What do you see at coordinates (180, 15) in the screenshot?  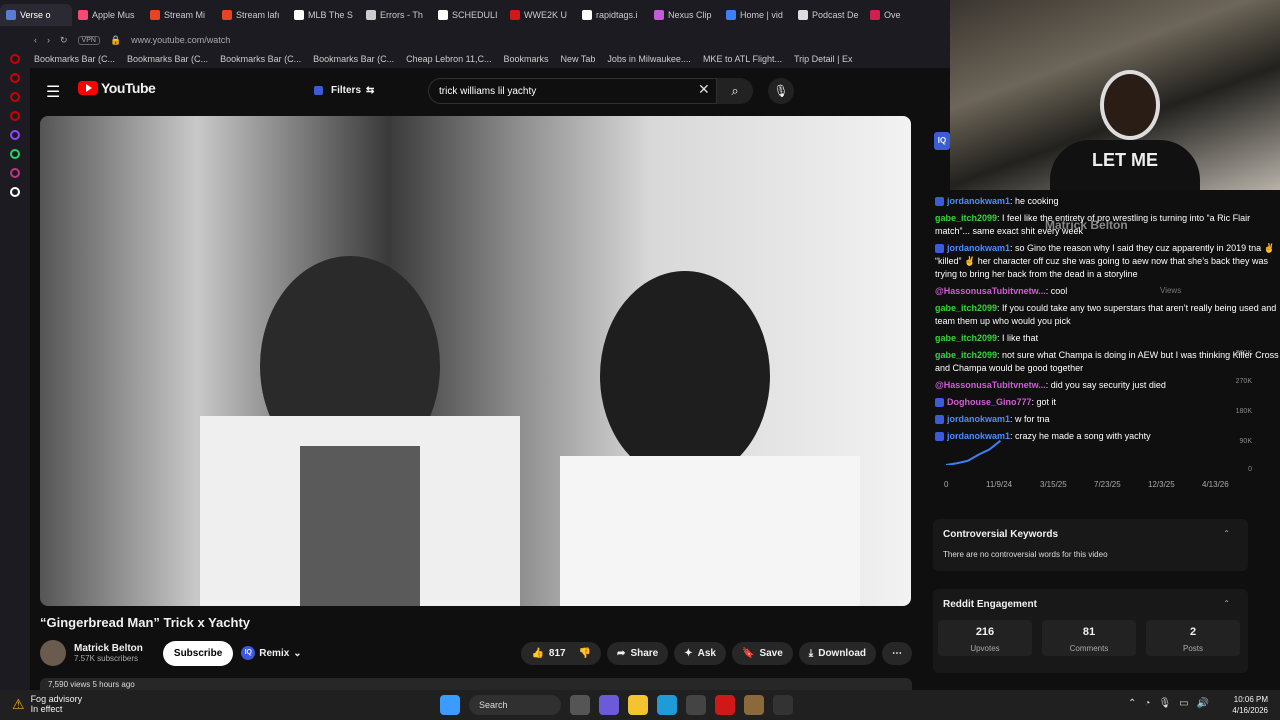 I see `browser-tab: Stream Mi` at bounding box center [180, 15].